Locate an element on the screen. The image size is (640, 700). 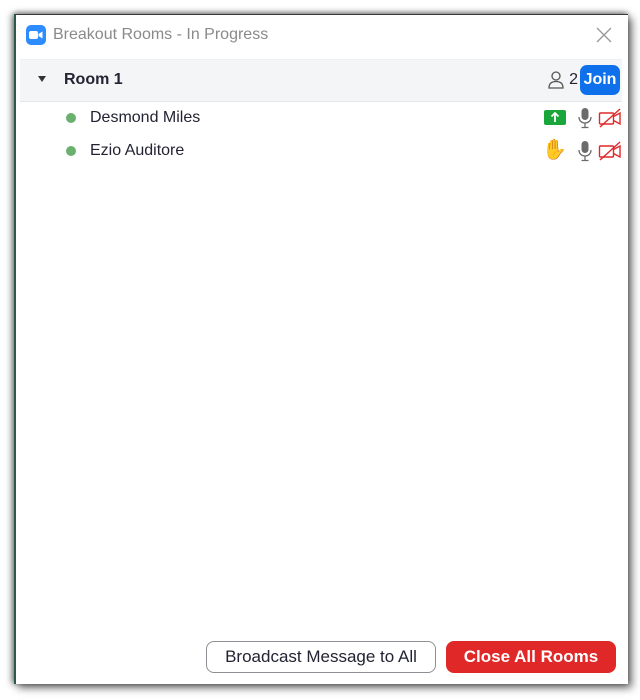
participant-row: Ezio Auditore ✋ is located at coordinates (321, 150).